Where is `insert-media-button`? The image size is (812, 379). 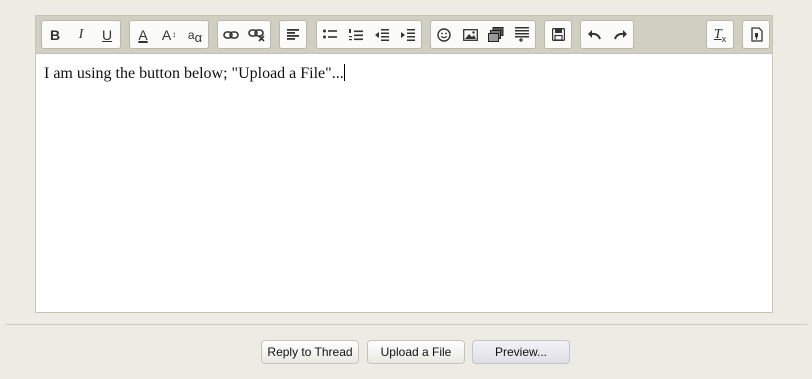
insert-media-button is located at coordinates (496, 34).